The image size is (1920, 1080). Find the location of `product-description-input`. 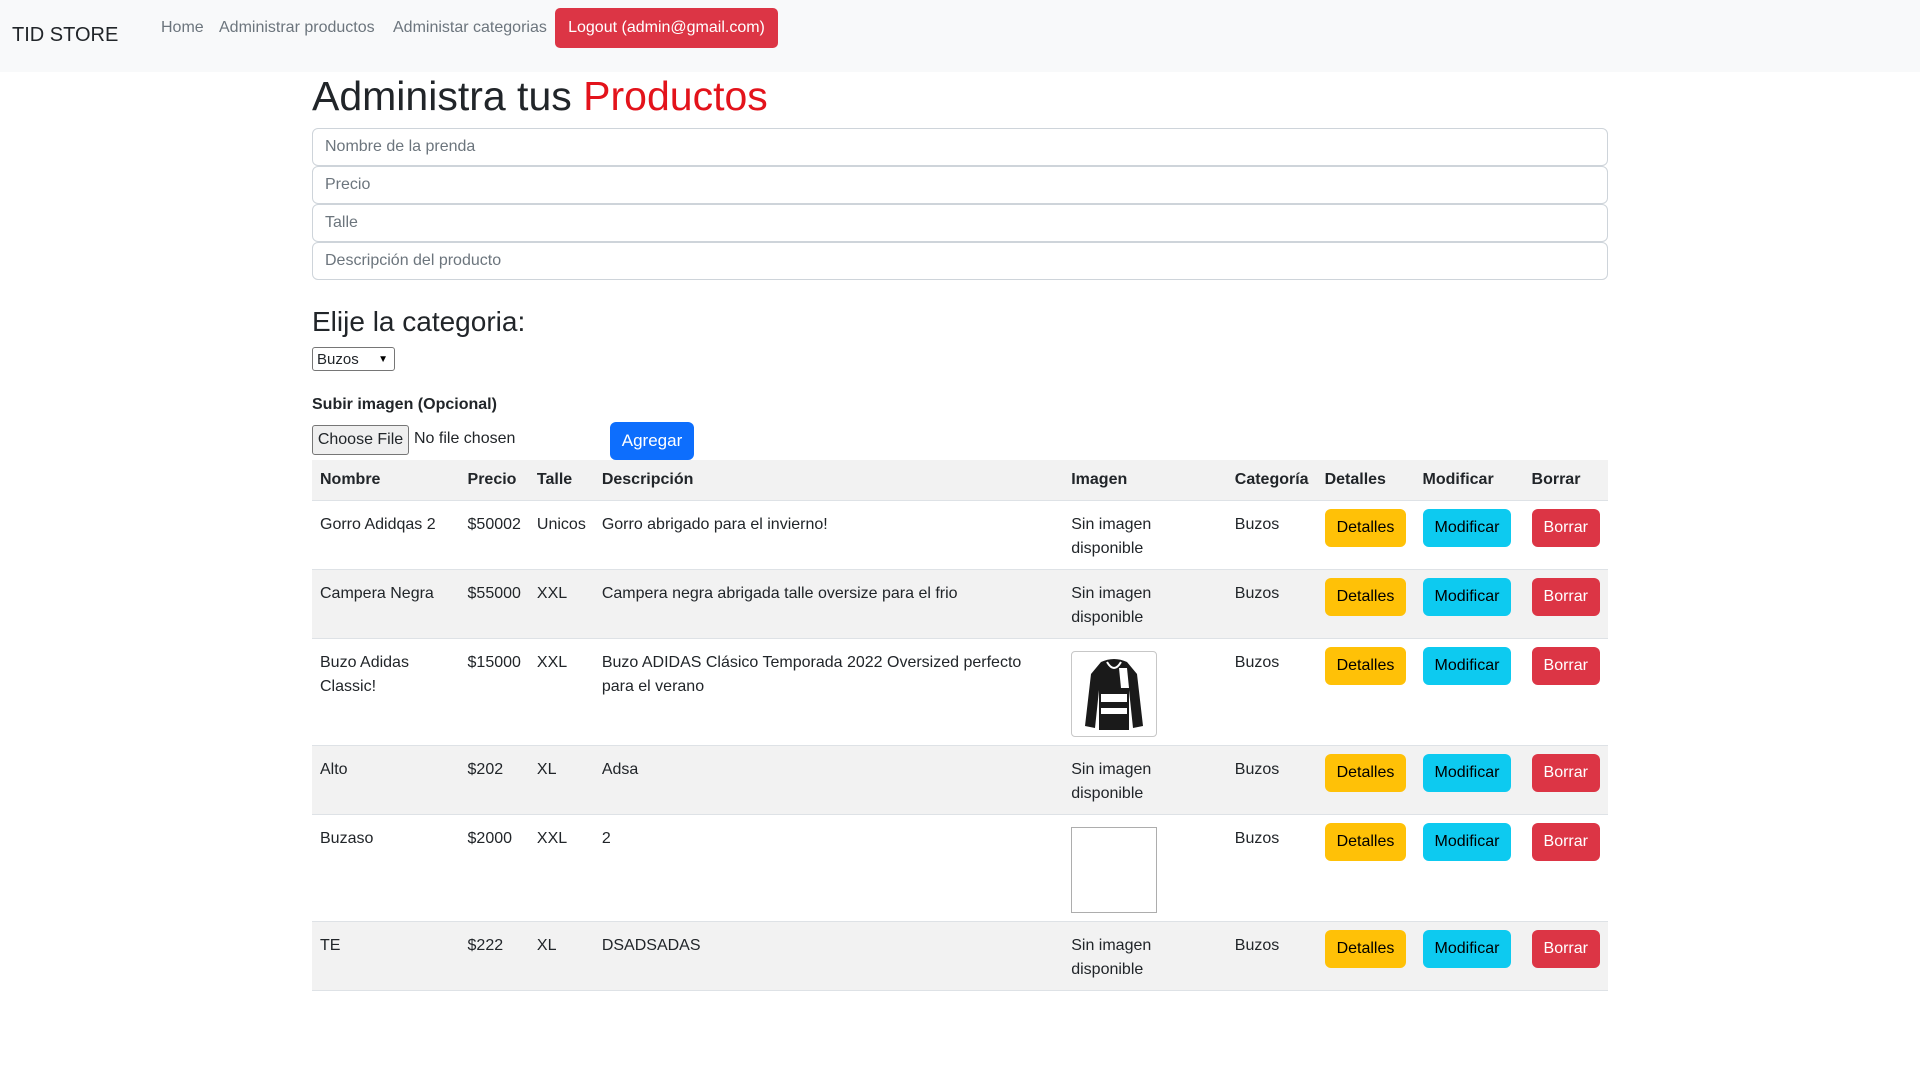

product-description-input is located at coordinates (960, 261).